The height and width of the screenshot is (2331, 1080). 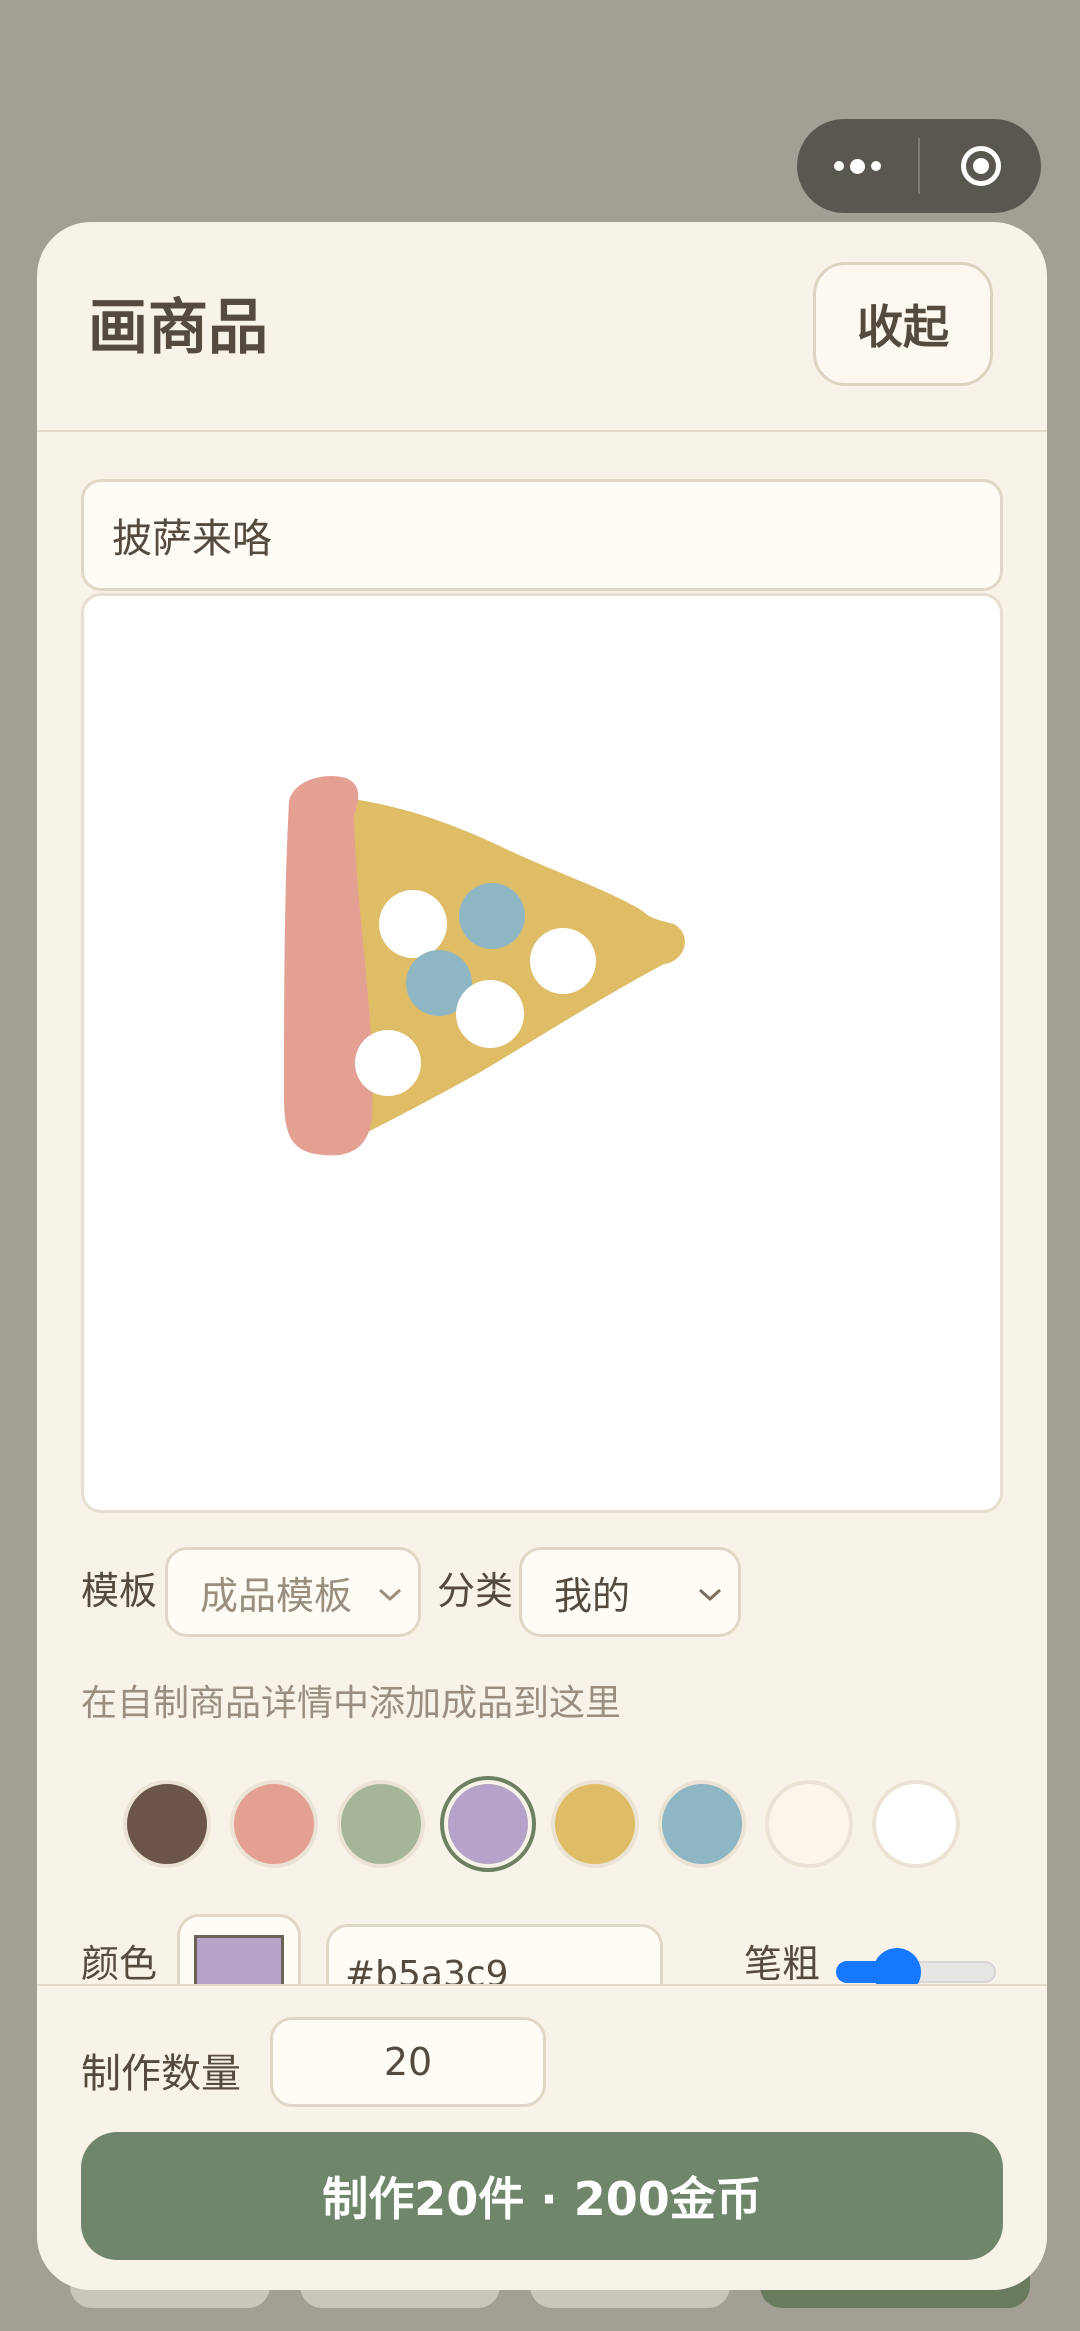 I want to click on page-title: 画商品, so click(x=178, y=328).